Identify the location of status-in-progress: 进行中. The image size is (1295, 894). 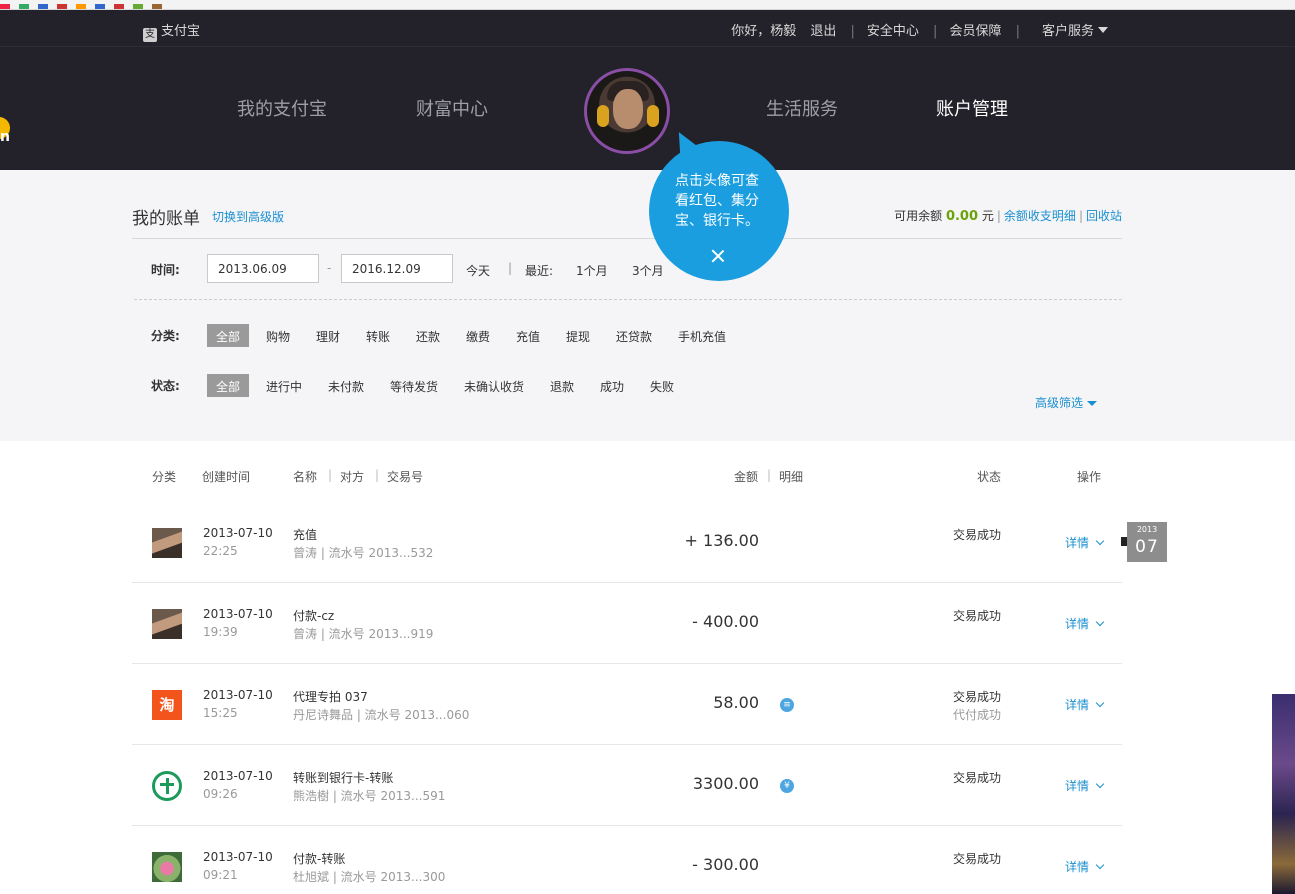
(284, 386).